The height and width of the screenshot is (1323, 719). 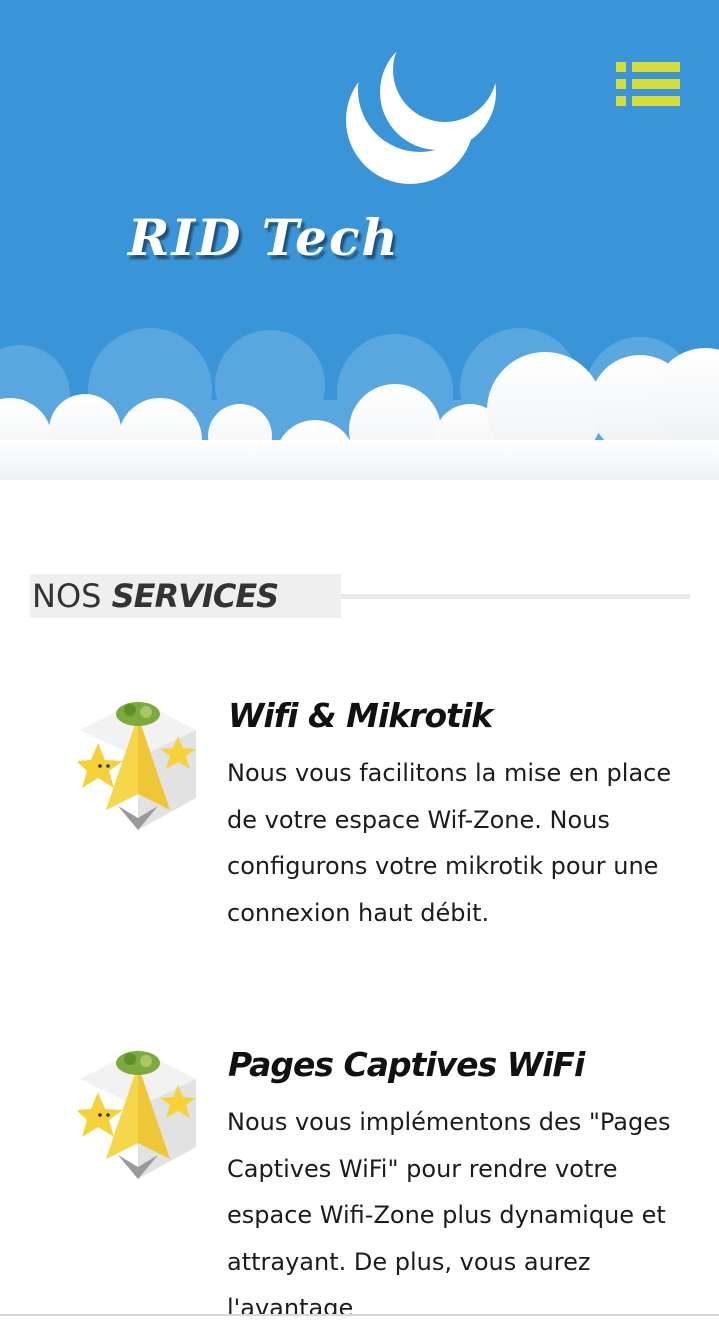 I want to click on section-divider, so click(x=515, y=596).